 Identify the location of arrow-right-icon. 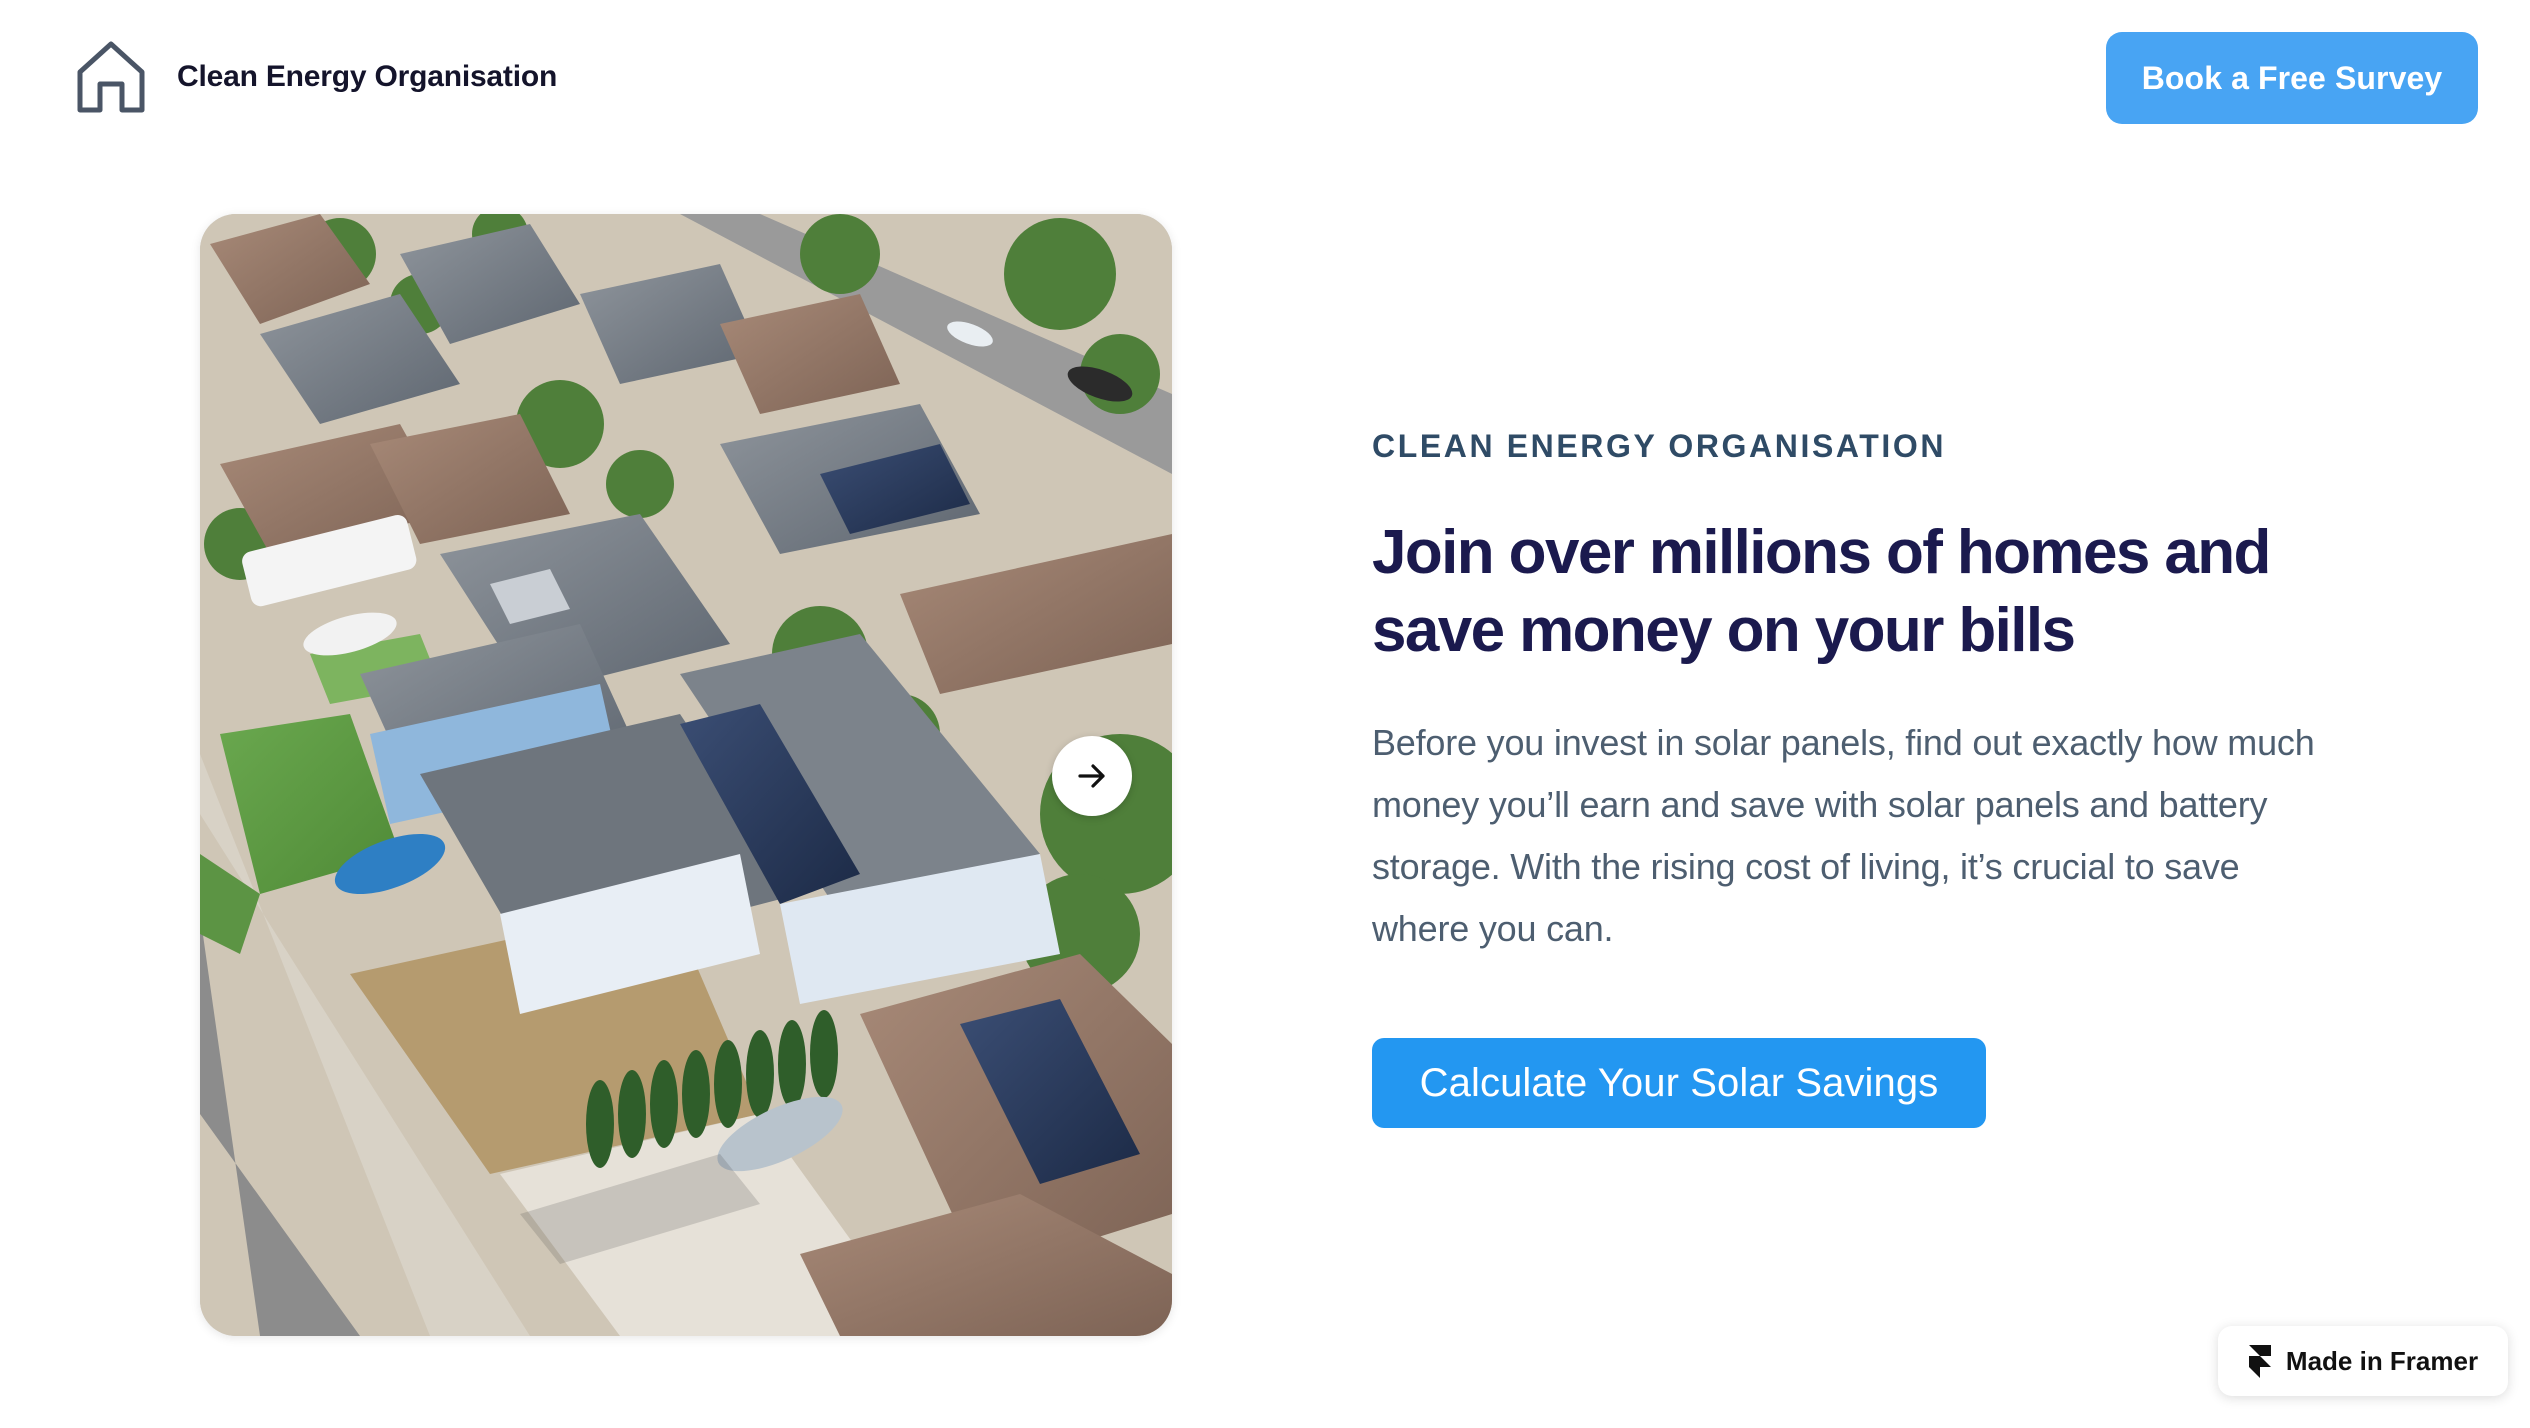
(1091, 776).